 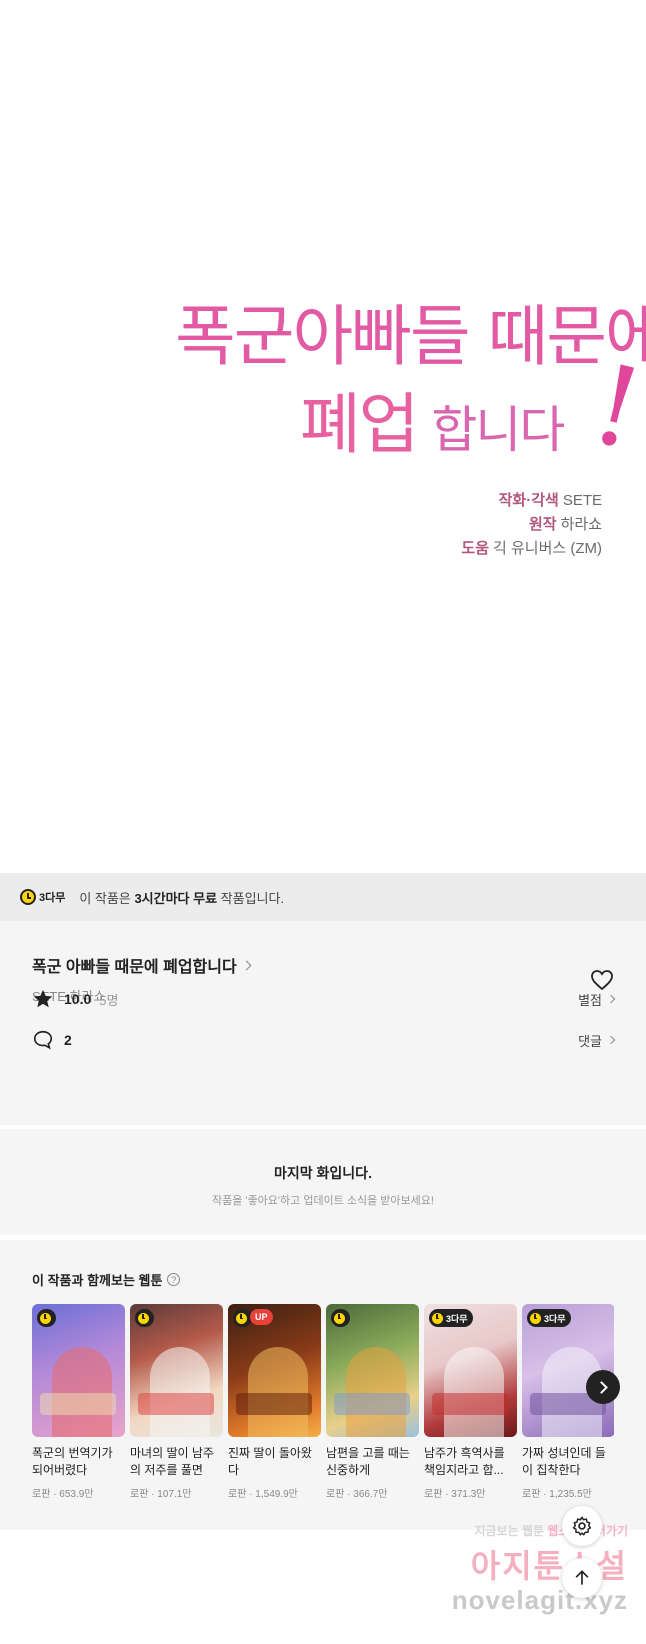 I want to click on series-title-link: 폭군 아빠들 때문에 폐업합니다, so click(x=323, y=965).